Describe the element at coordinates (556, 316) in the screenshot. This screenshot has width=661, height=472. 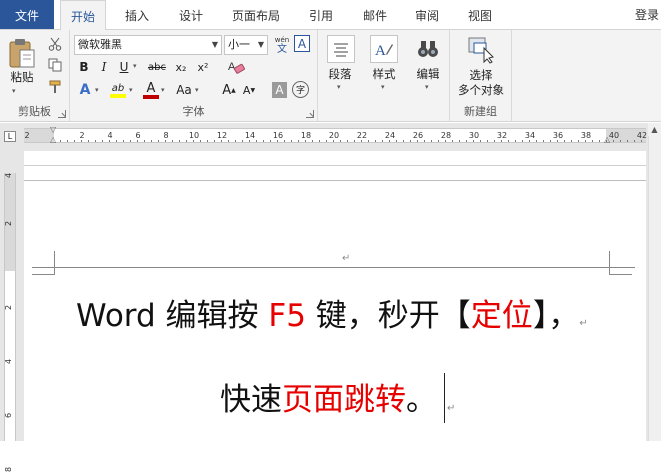
I see `line1-text-e: 】，` at that location.